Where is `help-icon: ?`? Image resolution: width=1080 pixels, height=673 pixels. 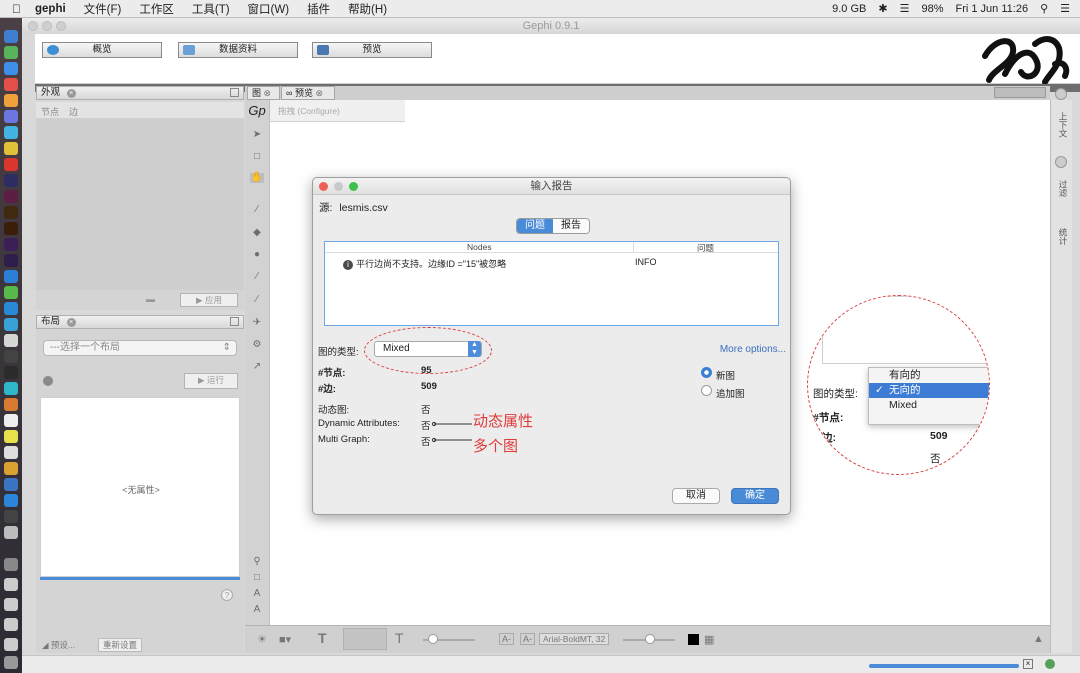
help-icon: ? is located at coordinates (227, 595).